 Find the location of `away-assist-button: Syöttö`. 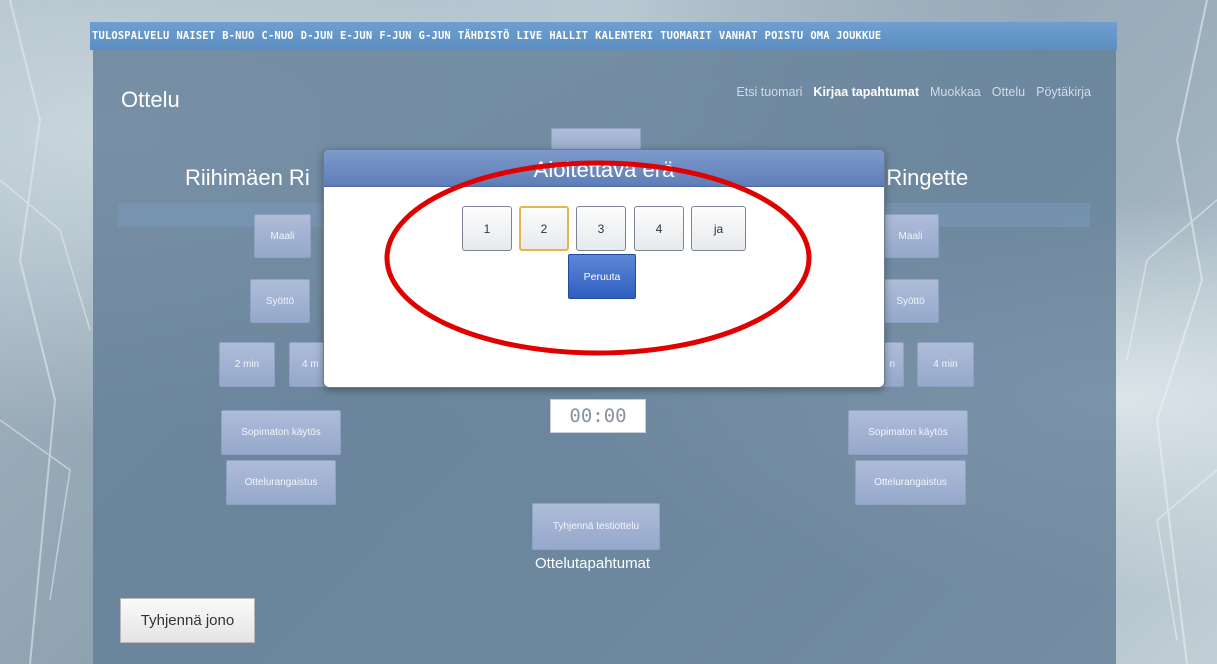

away-assist-button: Syöttö is located at coordinates (910, 301).